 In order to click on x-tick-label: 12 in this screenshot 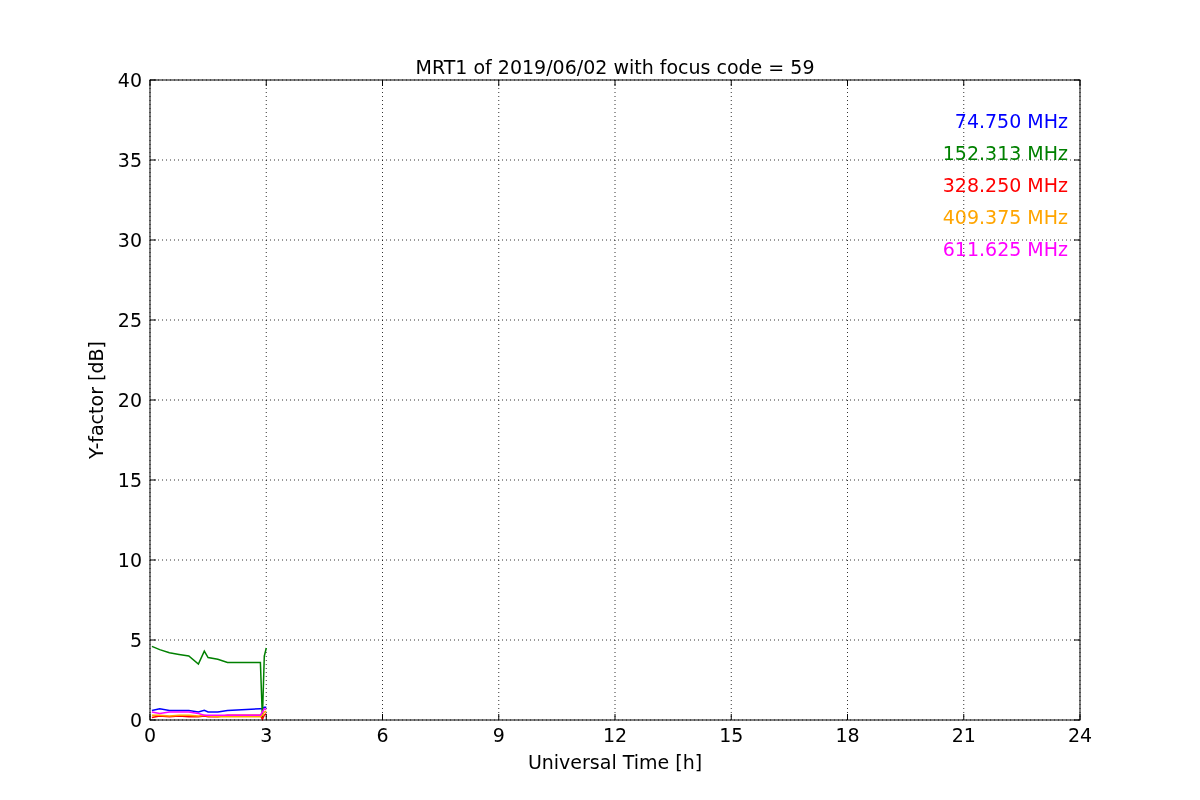, I will do `click(615, 735)`.